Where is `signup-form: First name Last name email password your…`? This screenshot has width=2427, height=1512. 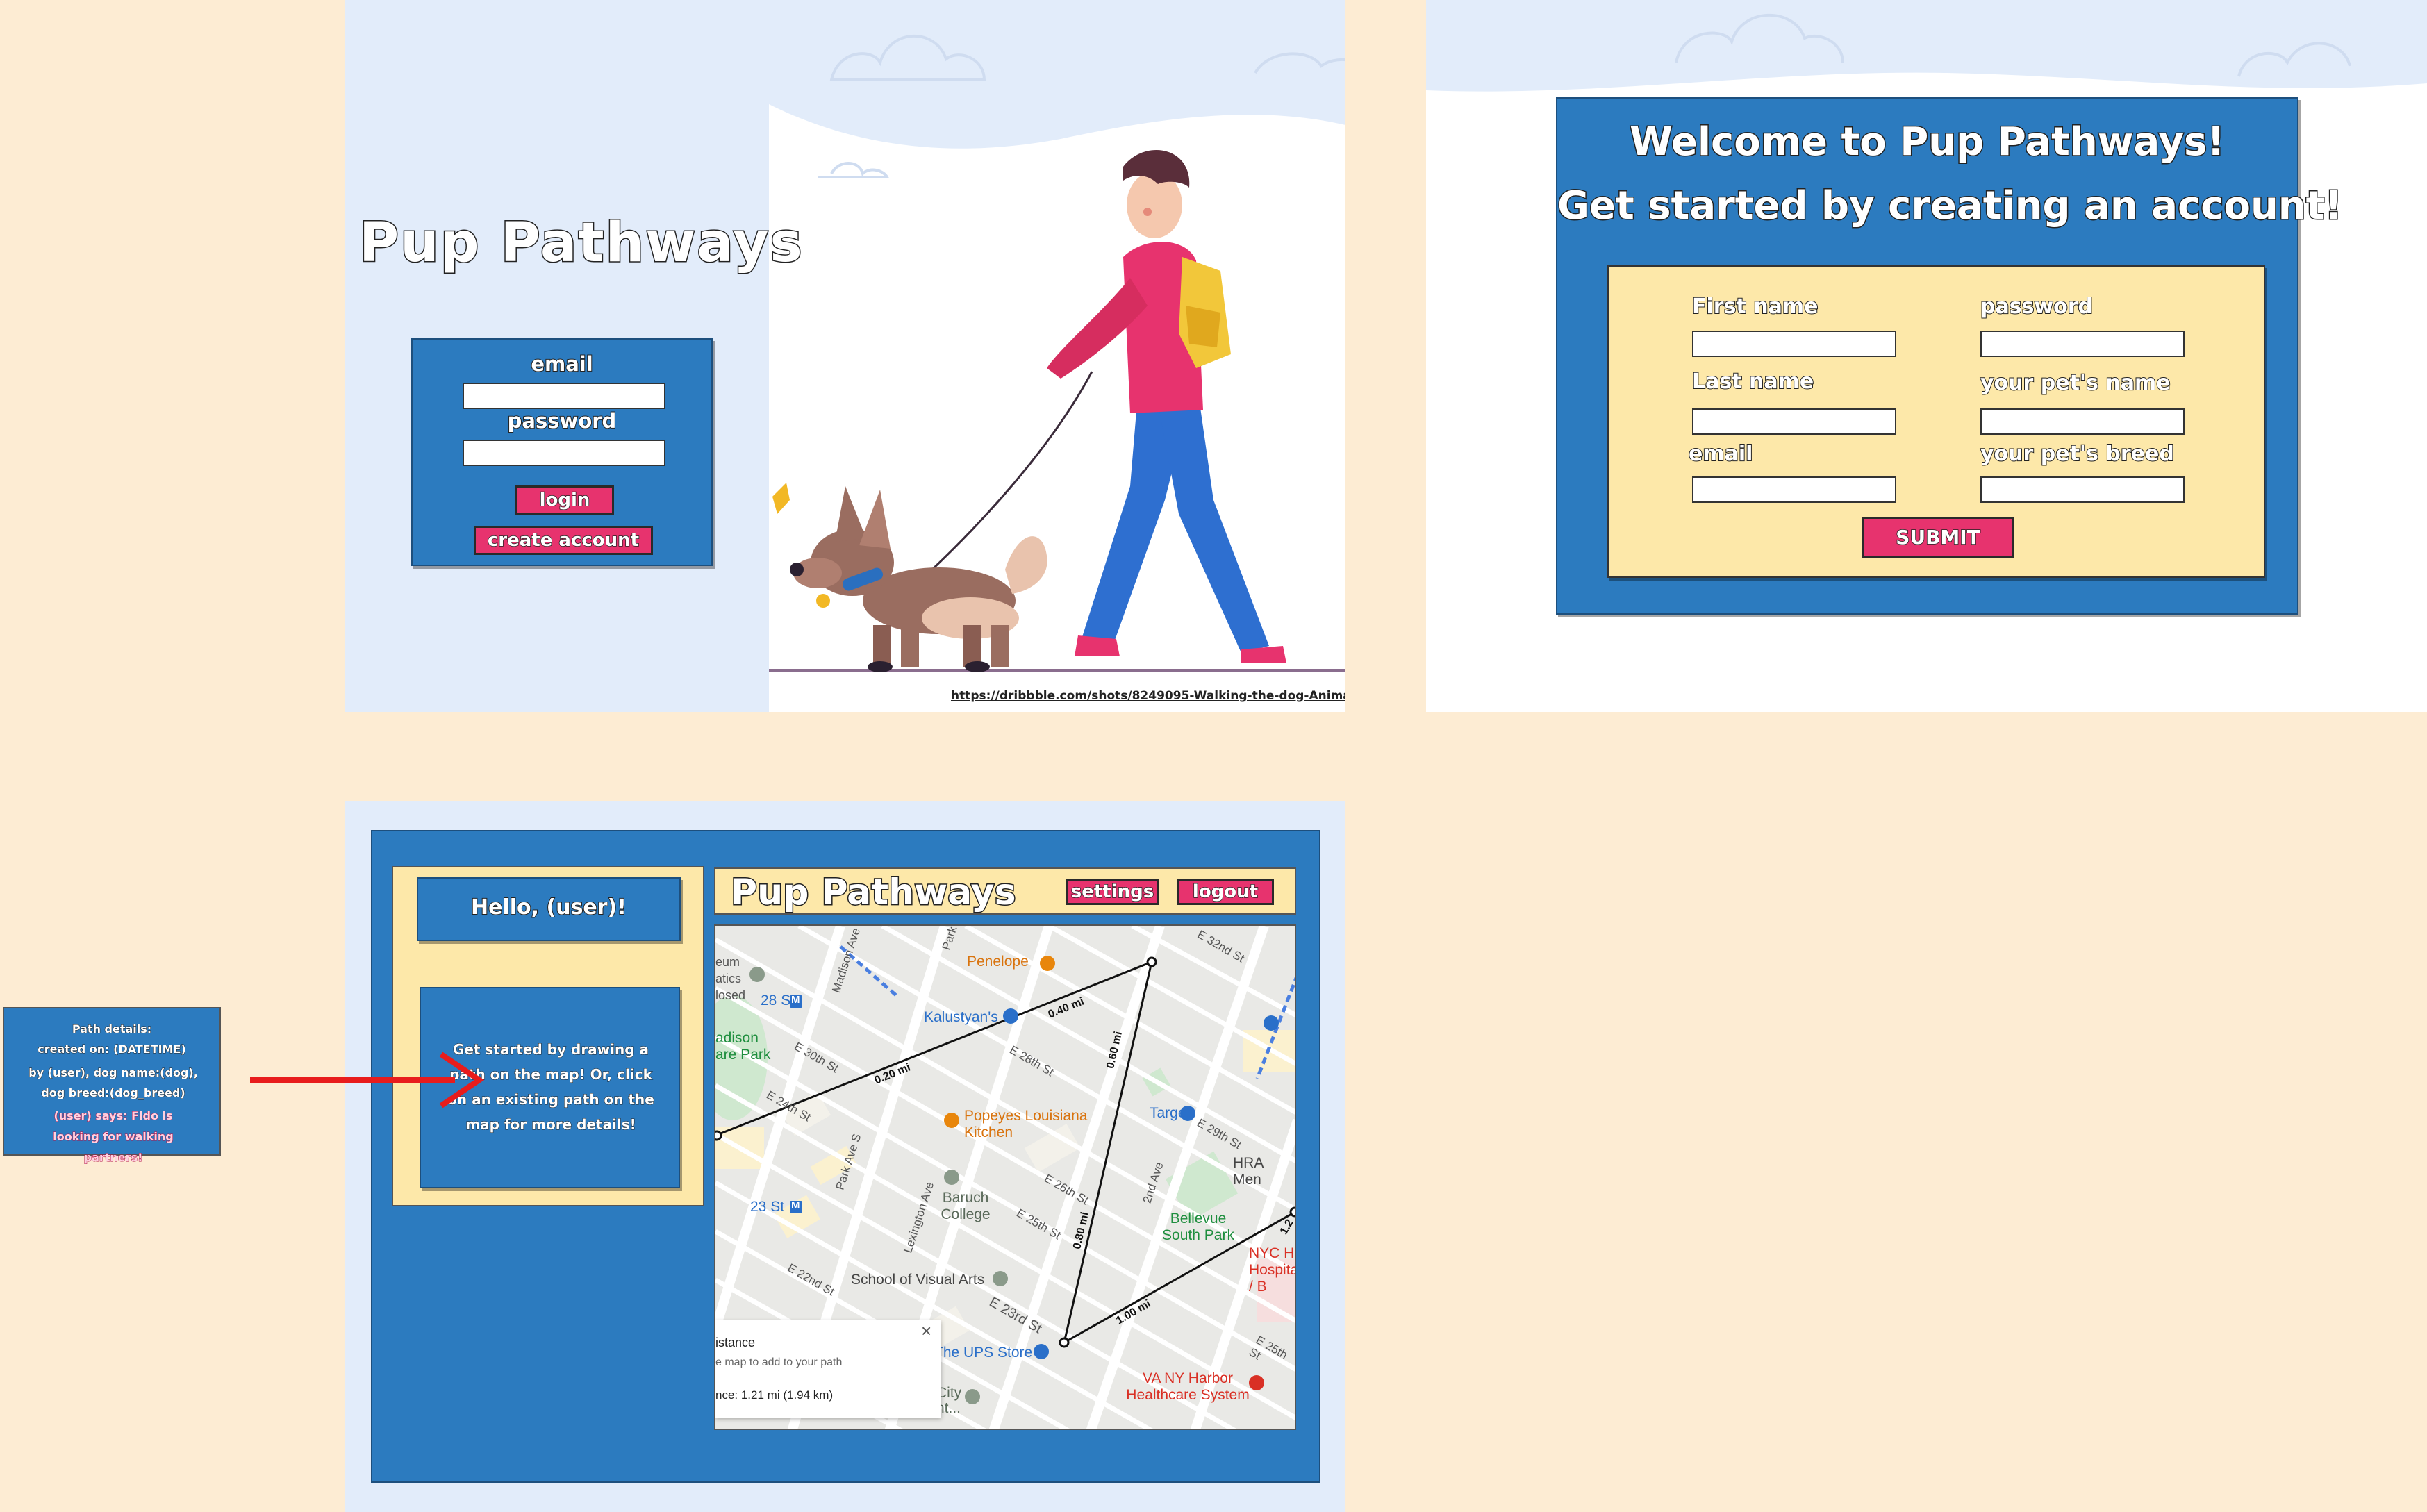 signup-form: First name Last name email password your… is located at coordinates (1936, 422).